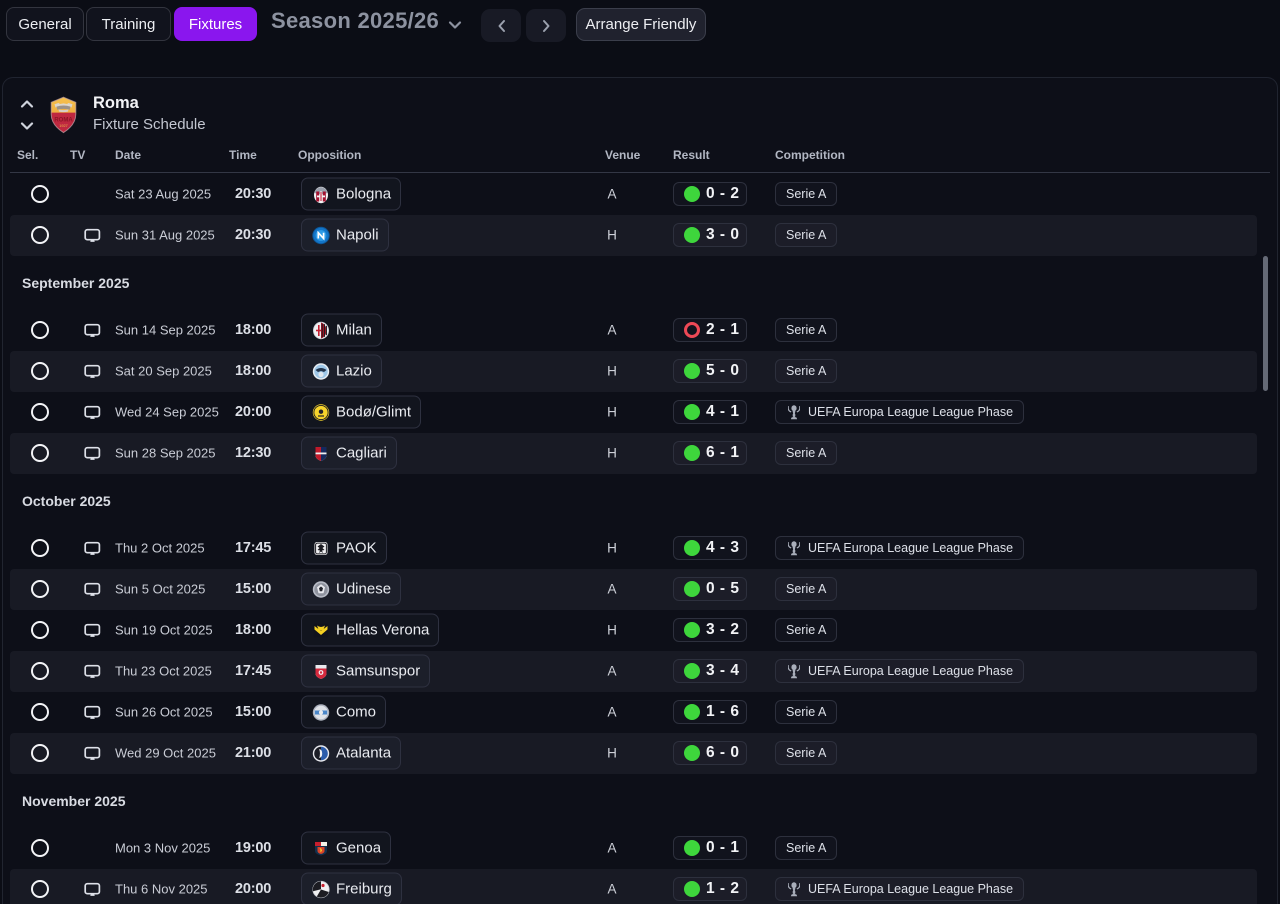  What do you see at coordinates (63, 126) in the screenshot?
I see `svg-text: 1927` at bounding box center [63, 126].